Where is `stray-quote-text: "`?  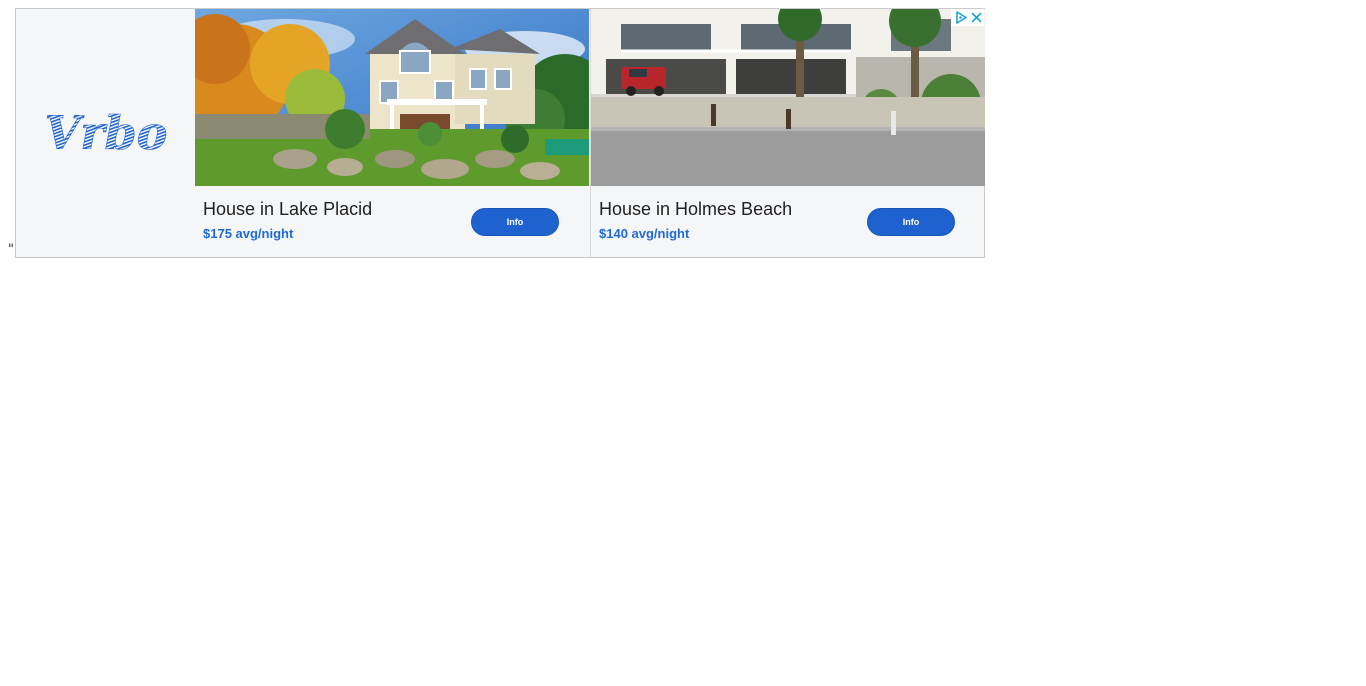 stray-quote-text: " is located at coordinates (11, 249).